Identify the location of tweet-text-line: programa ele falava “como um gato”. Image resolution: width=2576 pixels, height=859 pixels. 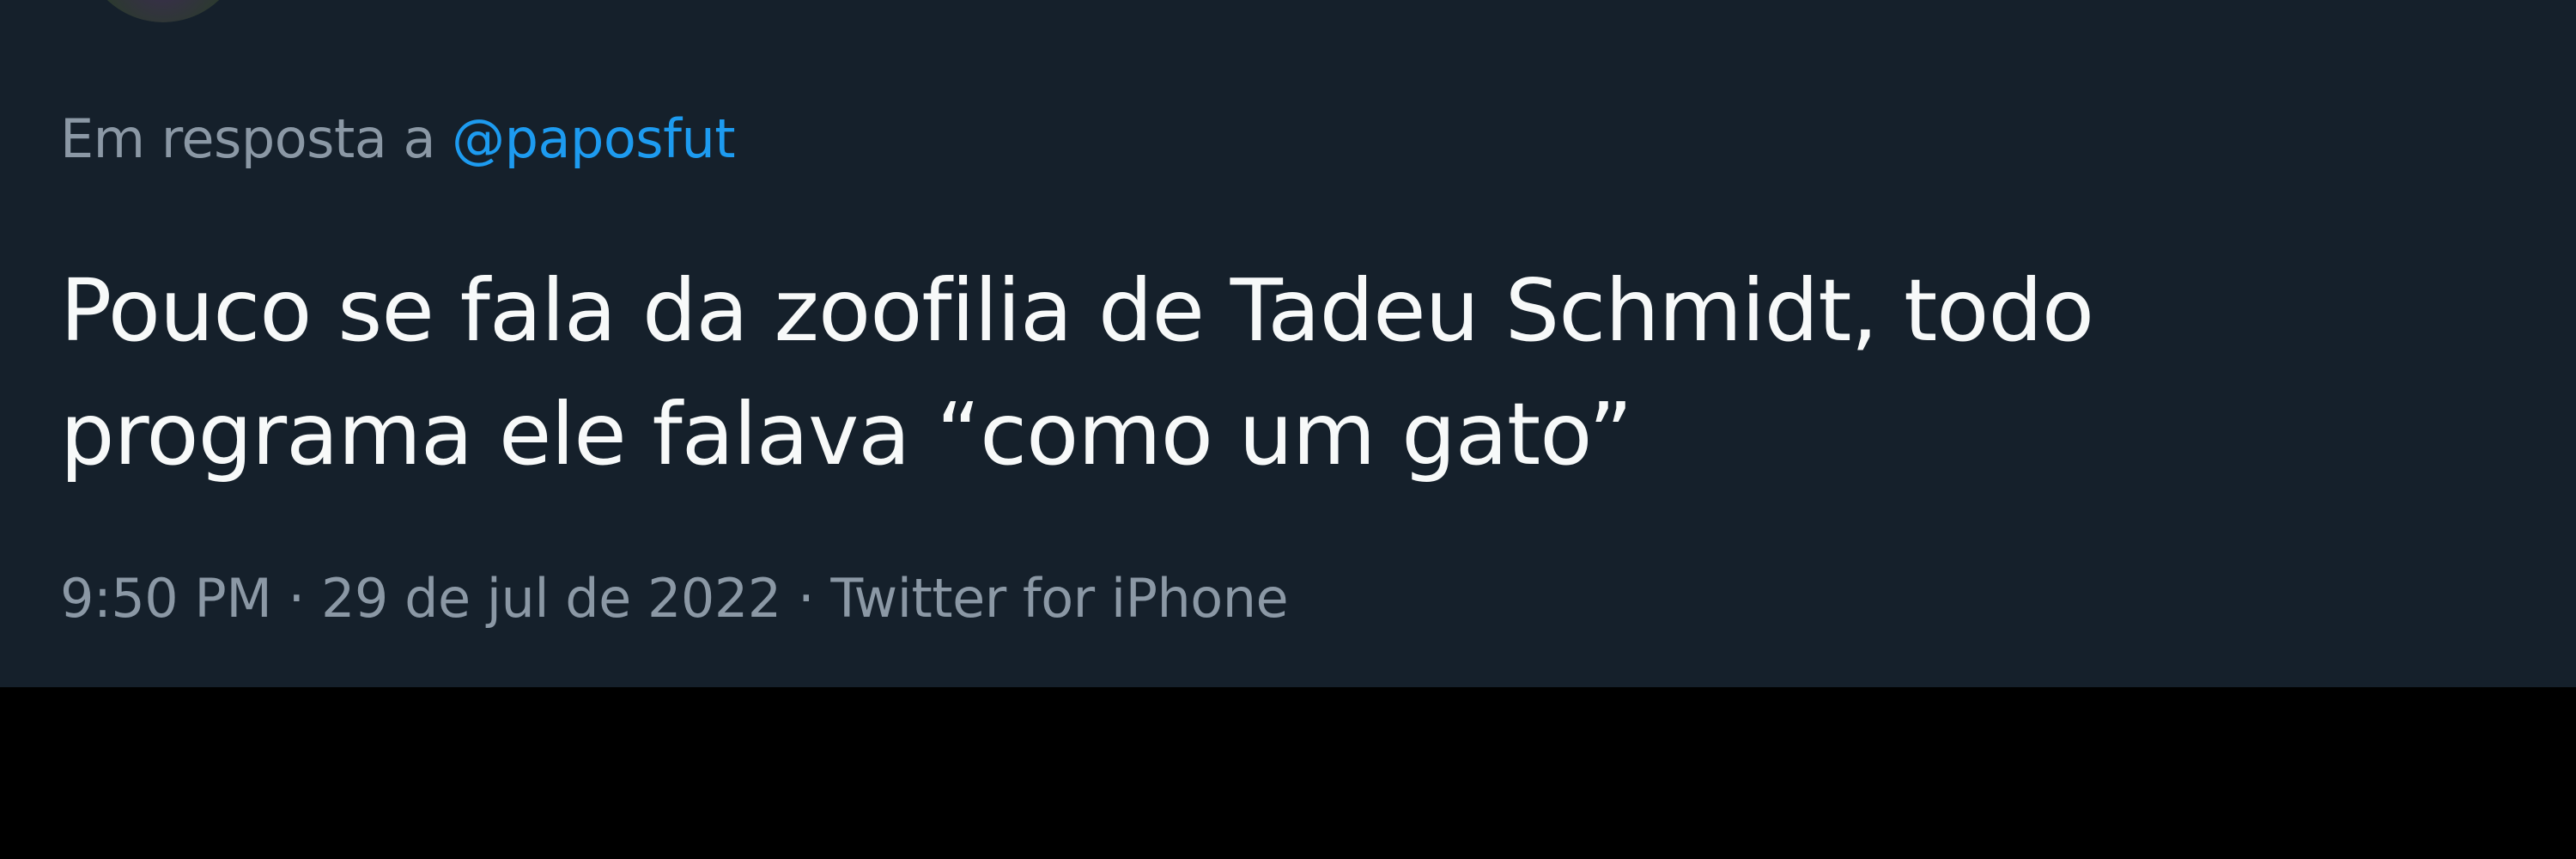
(846, 434).